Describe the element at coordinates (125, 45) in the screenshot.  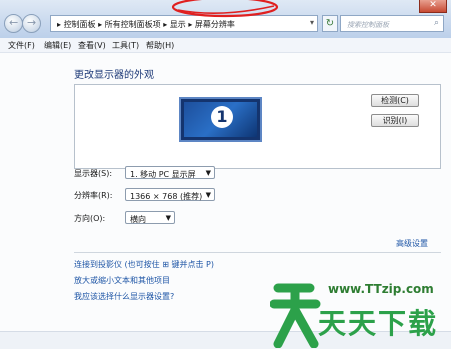
I see `menu-tools: 工具(T)` at that location.